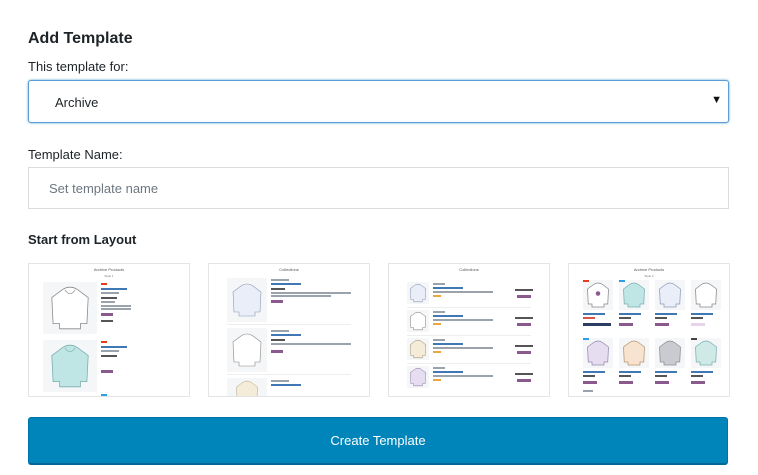 The height and width of the screenshot is (475, 758). Describe the element at coordinates (716, 100) in the screenshot. I see `dropdown-arrow-icon: ▼` at that location.